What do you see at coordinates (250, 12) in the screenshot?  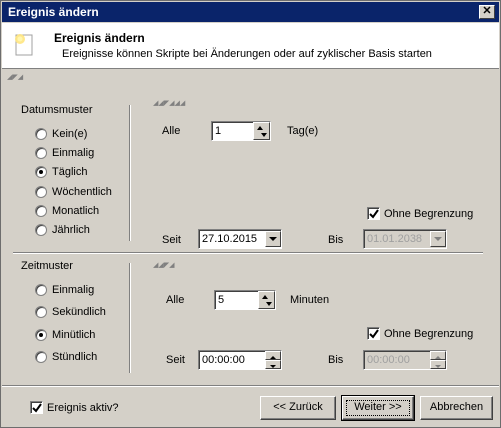 I see `title-bar: Ereignis ändern ✕` at bounding box center [250, 12].